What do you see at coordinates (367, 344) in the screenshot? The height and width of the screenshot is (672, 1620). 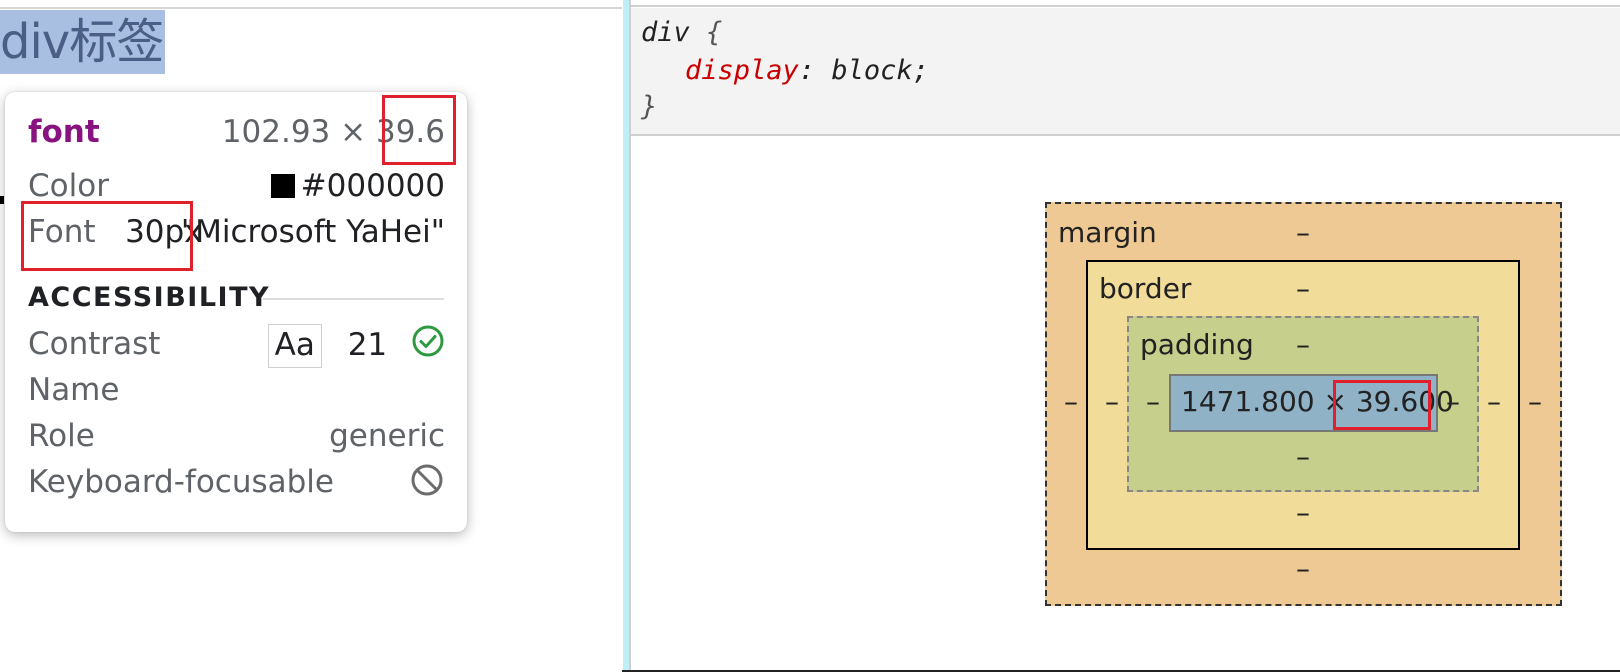 I see `contrast-ratio: 21` at bounding box center [367, 344].